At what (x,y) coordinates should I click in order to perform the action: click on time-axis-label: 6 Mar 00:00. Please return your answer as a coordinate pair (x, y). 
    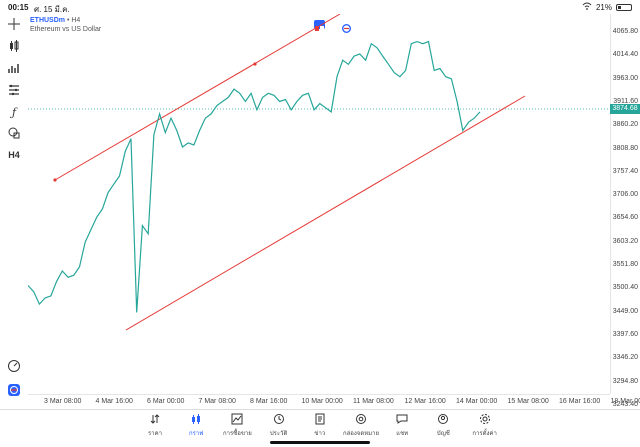
    Looking at the image, I should click on (166, 401).